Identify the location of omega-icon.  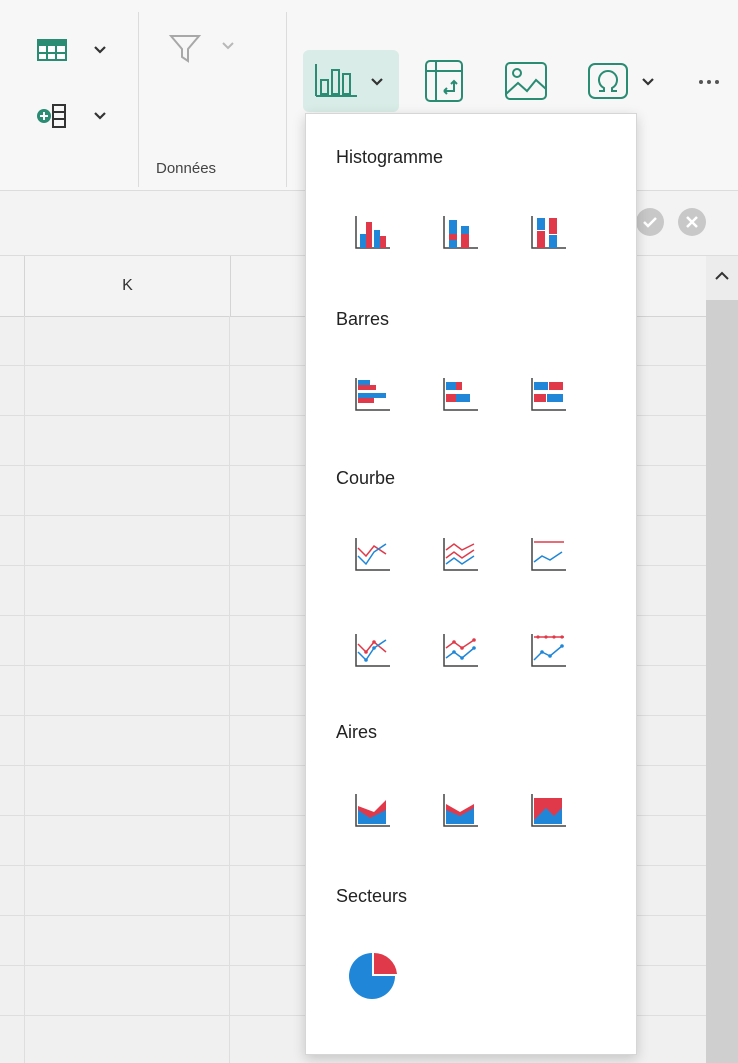
(608, 81).